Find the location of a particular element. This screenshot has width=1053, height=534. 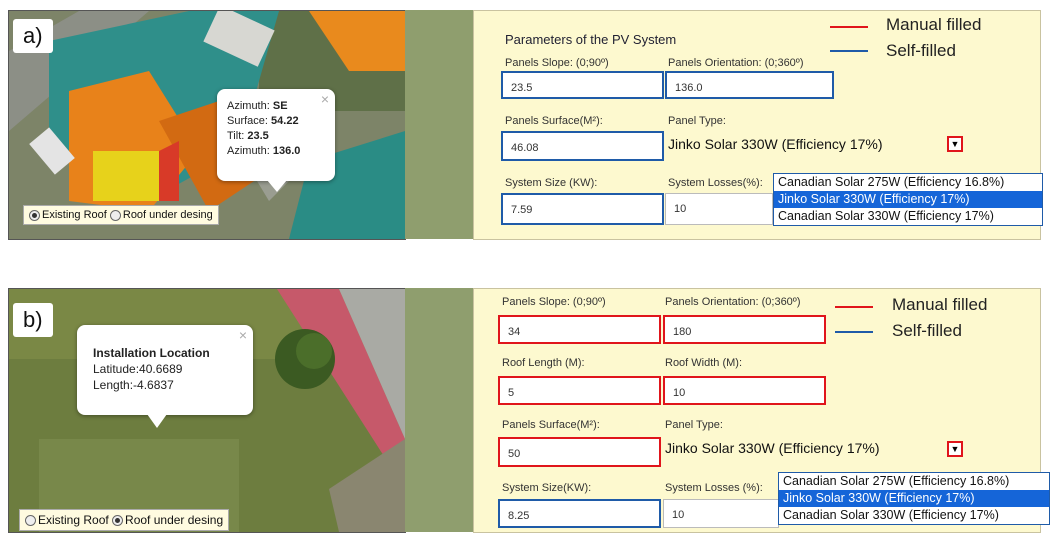

surface-label: Surface: is located at coordinates (247, 121).